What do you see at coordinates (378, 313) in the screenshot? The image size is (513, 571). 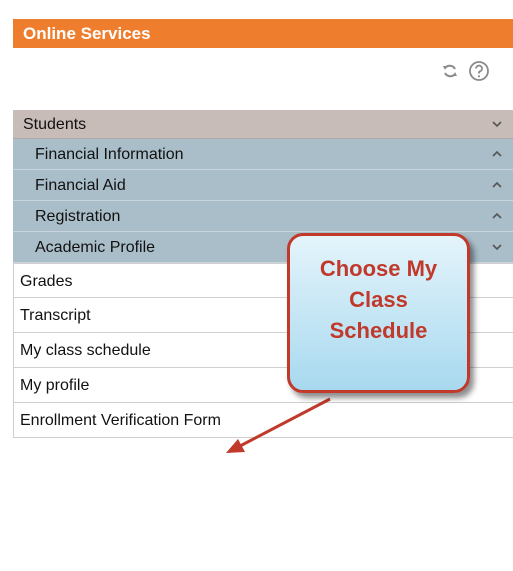 I see `annotation-callout: Choose My Class Schedule` at bounding box center [378, 313].